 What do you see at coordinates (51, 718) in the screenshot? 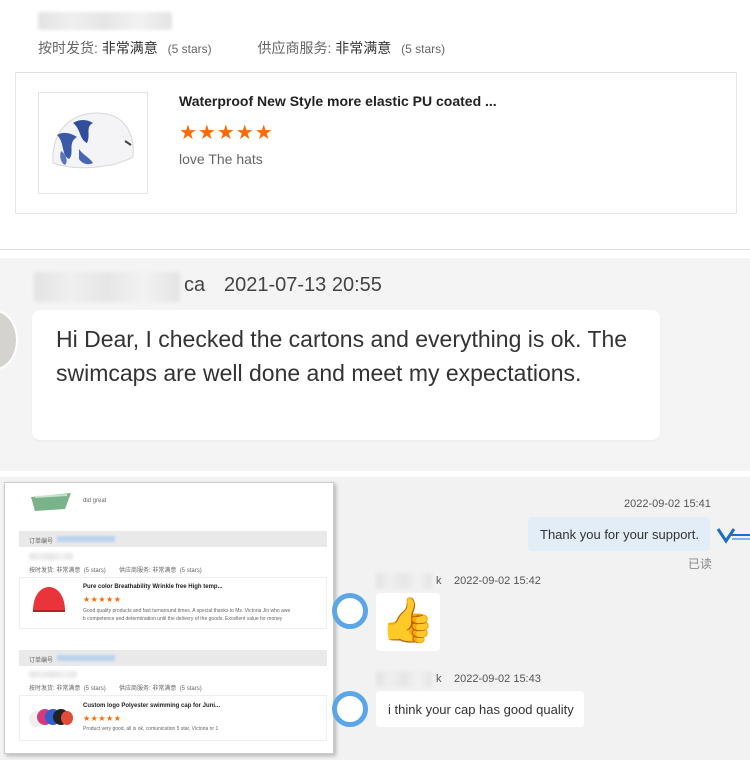
I see `multicolor-caps-thumbnail` at bounding box center [51, 718].